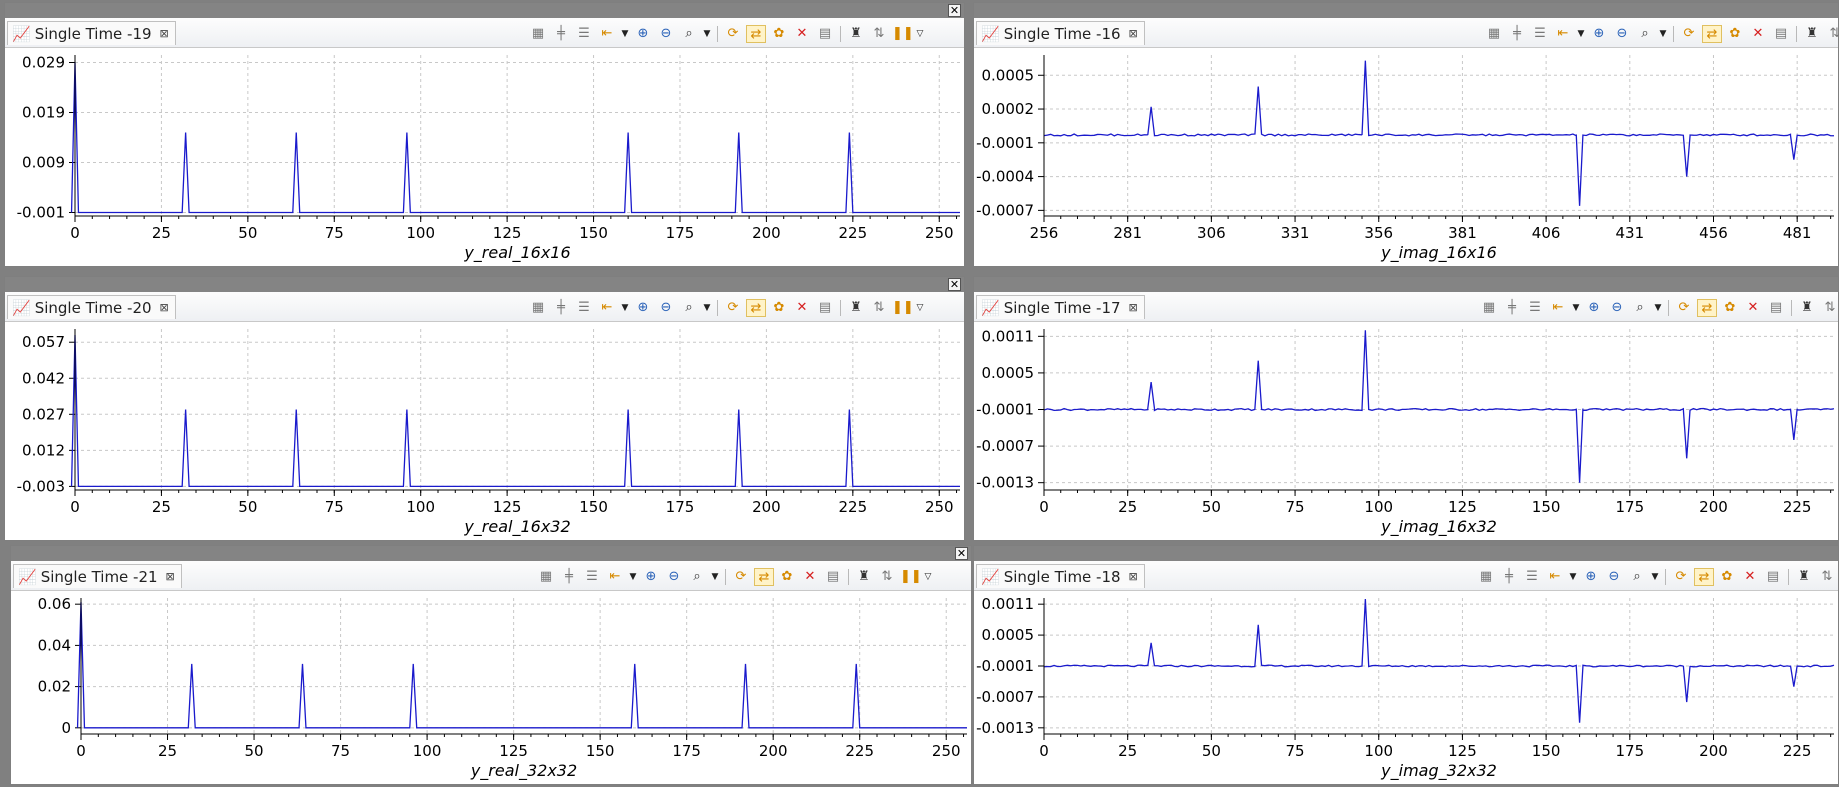 This screenshot has width=1839, height=787. What do you see at coordinates (1060, 307) in the screenshot?
I see `tab-single-time-17: 📈 Single Time -17 ⊠` at bounding box center [1060, 307].